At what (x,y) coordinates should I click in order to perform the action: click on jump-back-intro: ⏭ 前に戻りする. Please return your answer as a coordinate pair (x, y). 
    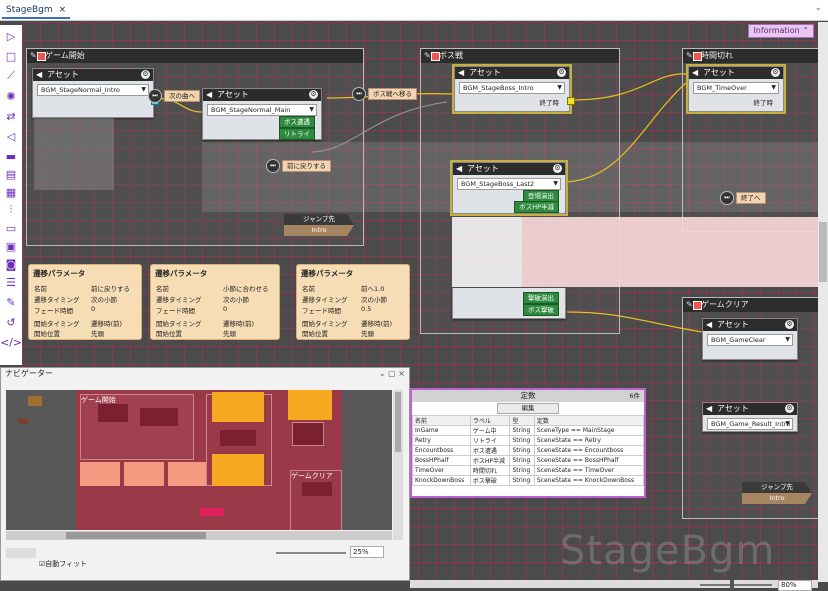
    Looking at the image, I should click on (298, 166).